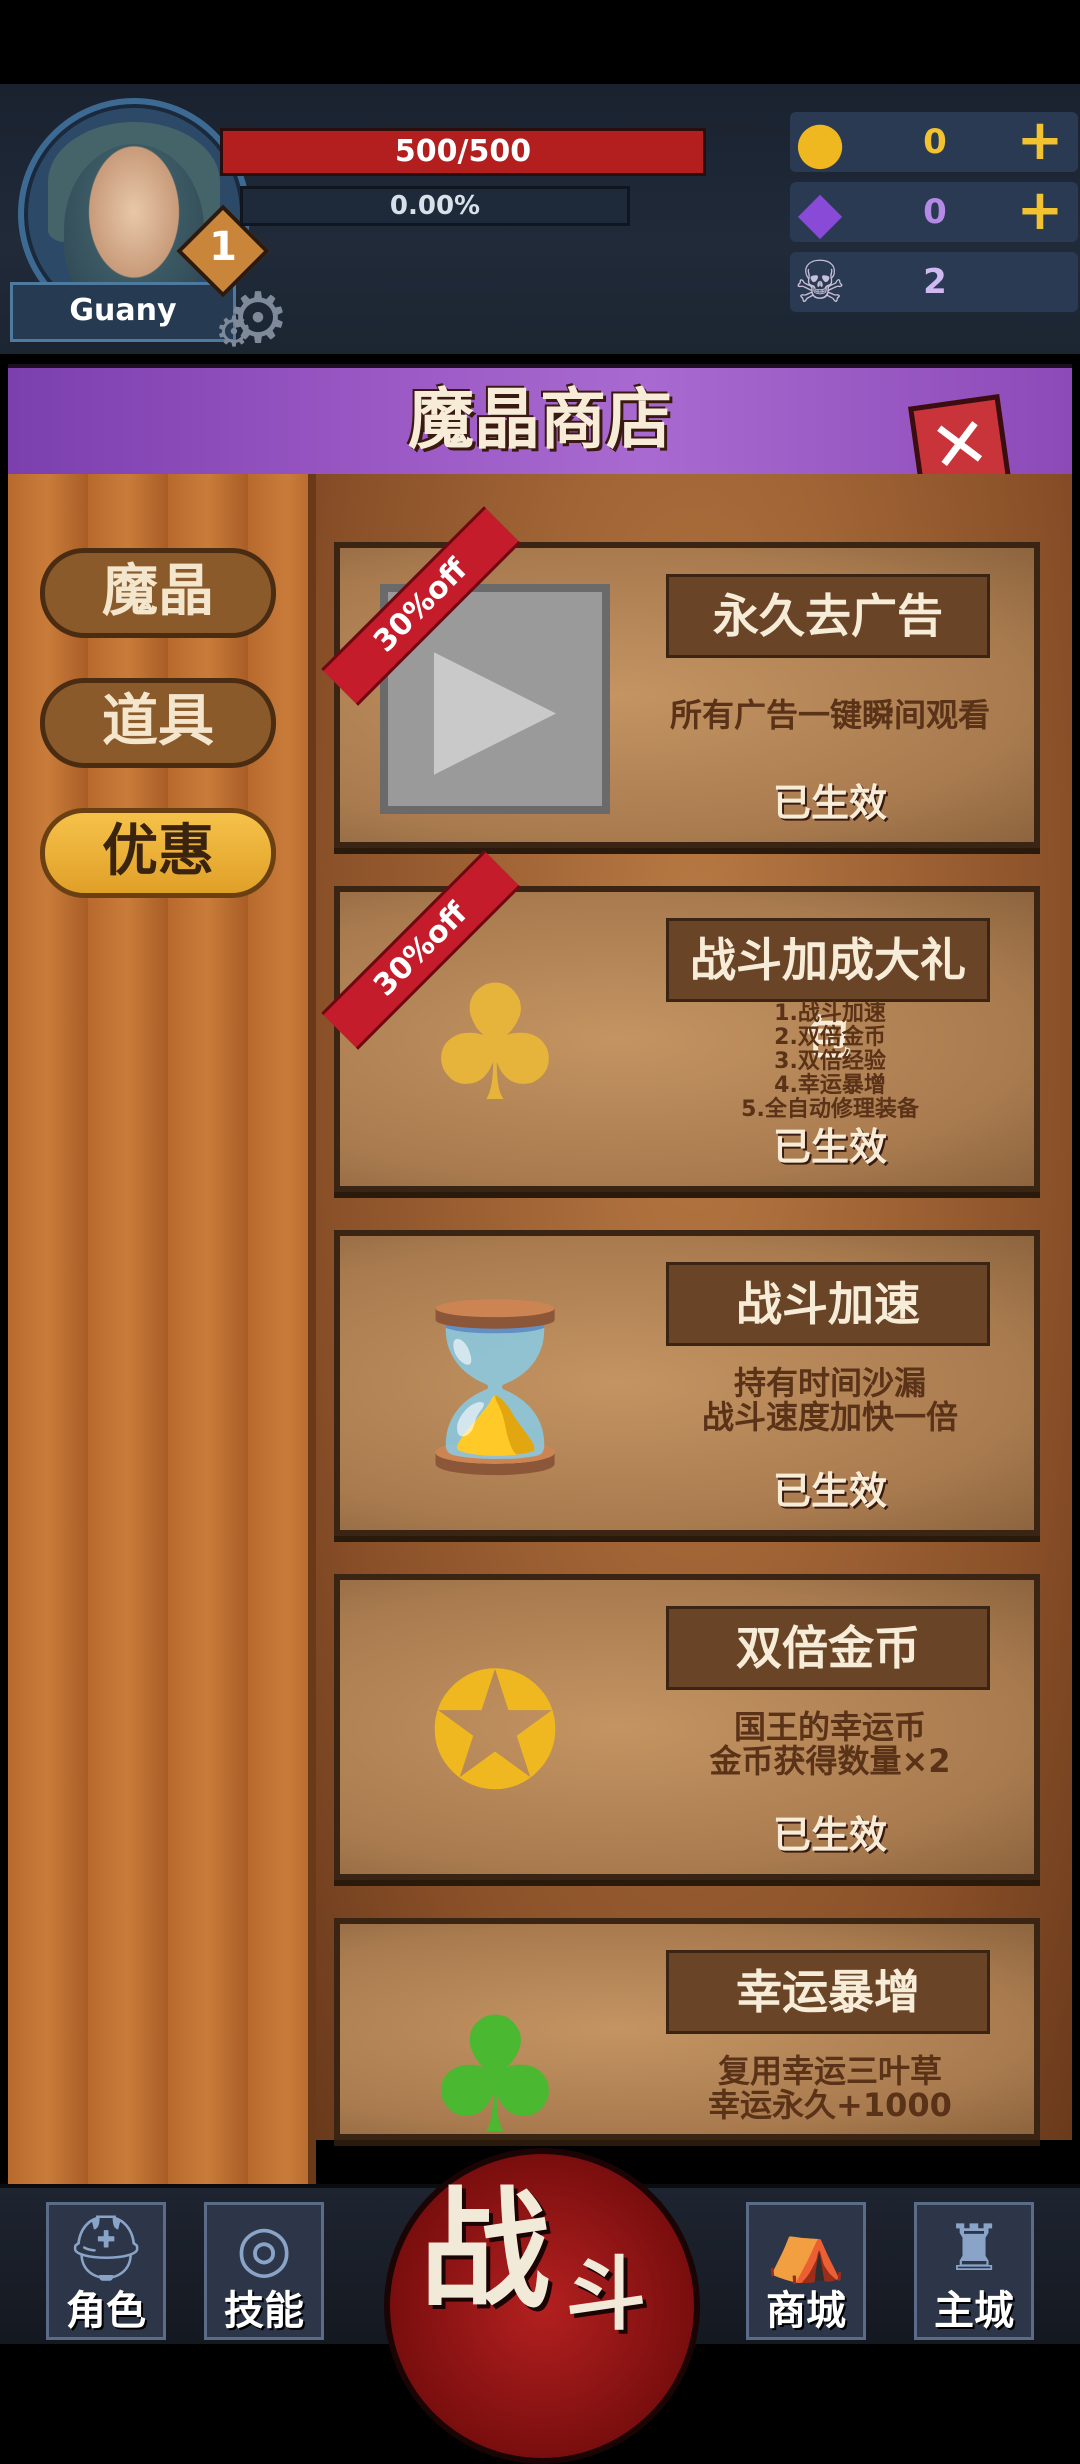  Describe the element at coordinates (223, 247) in the screenshot. I see `player-level: 1` at that location.